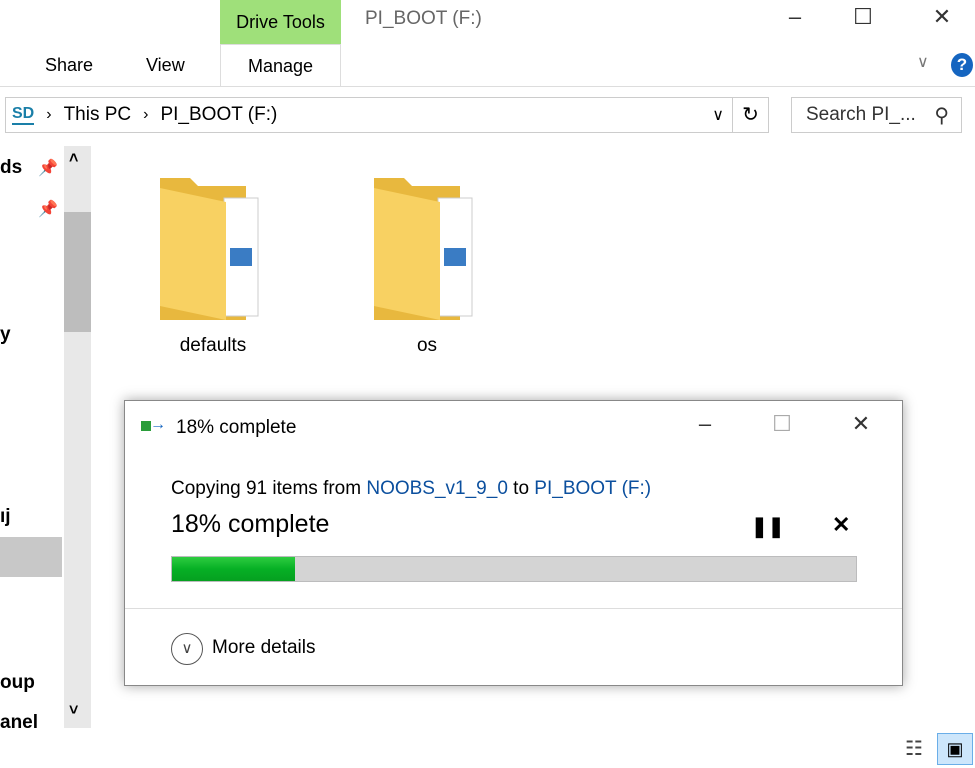  I want to click on scrollbar-thumb, so click(77, 272).